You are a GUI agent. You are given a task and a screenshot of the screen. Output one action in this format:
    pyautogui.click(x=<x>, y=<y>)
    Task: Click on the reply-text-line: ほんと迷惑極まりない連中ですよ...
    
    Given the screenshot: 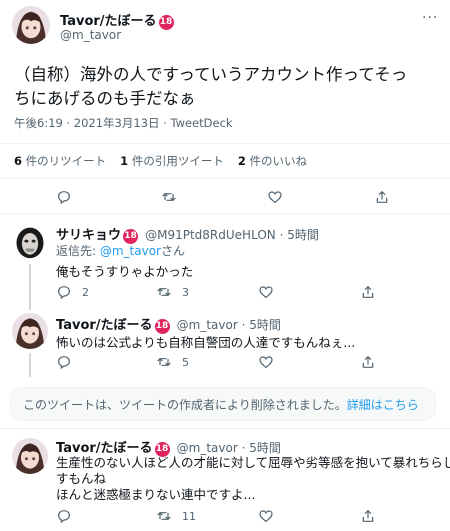 What is the action you would take?
    pyautogui.click(x=156, y=494)
    